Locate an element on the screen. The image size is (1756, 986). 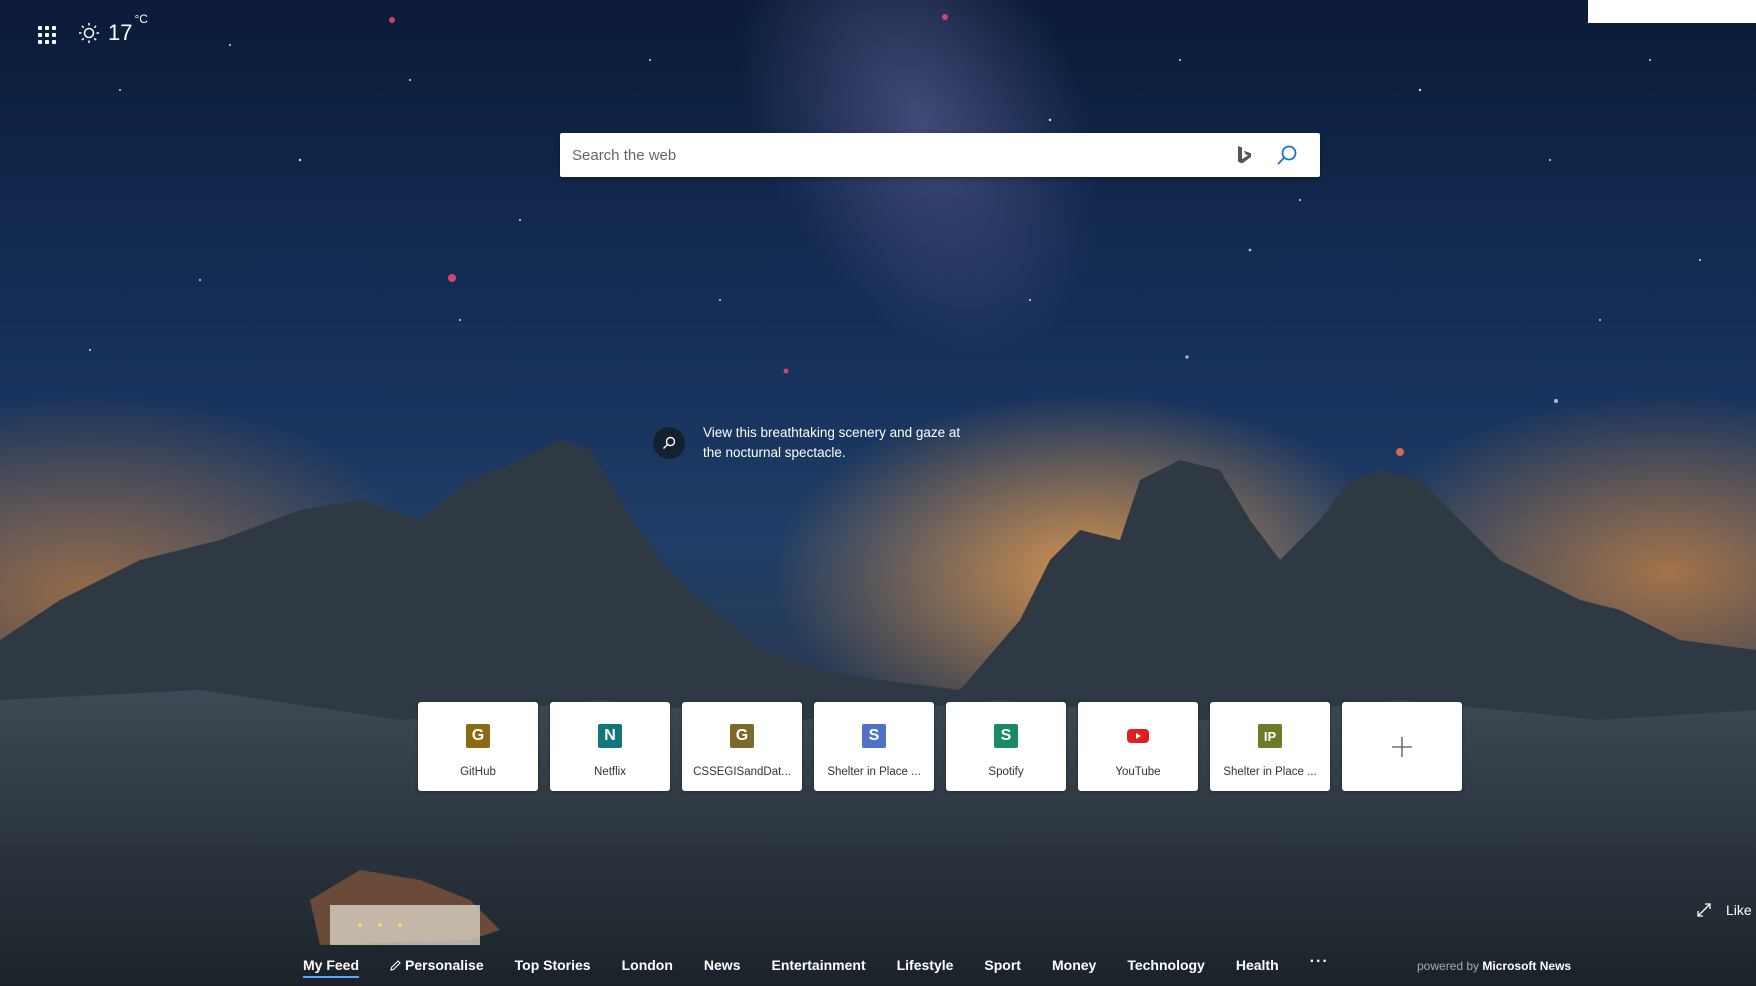
account-panel is located at coordinates (1672, 11).